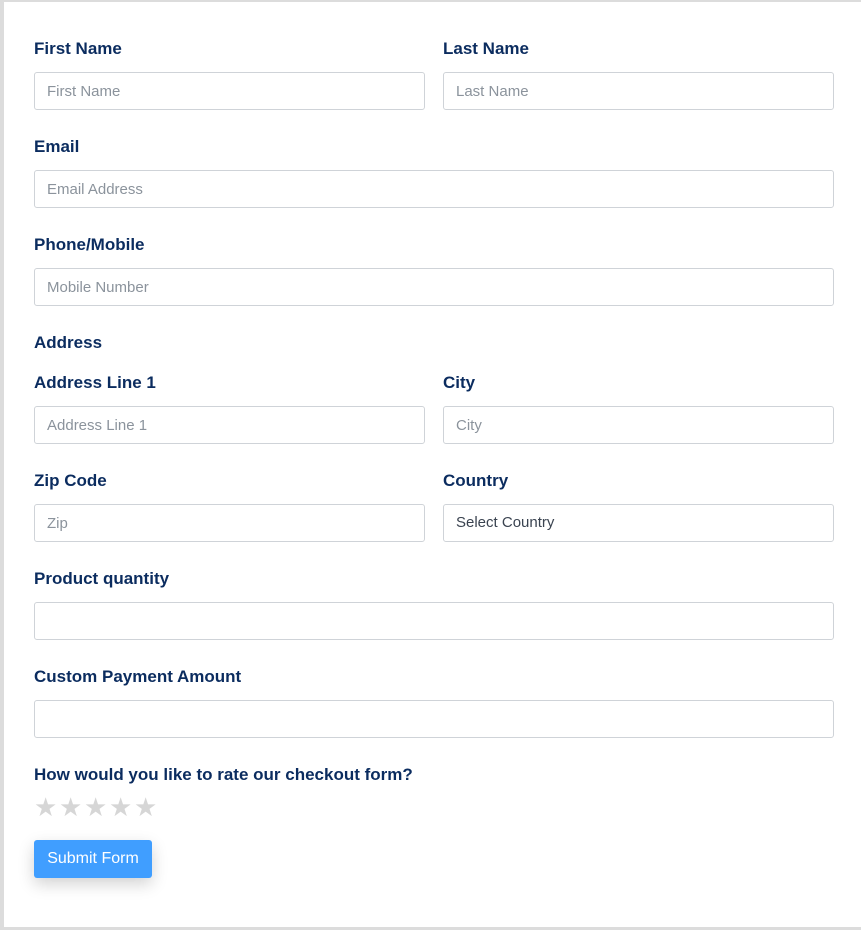 The width and height of the screenshot is (861, 930). I want to click on country-label: Country, so click(476, 480).